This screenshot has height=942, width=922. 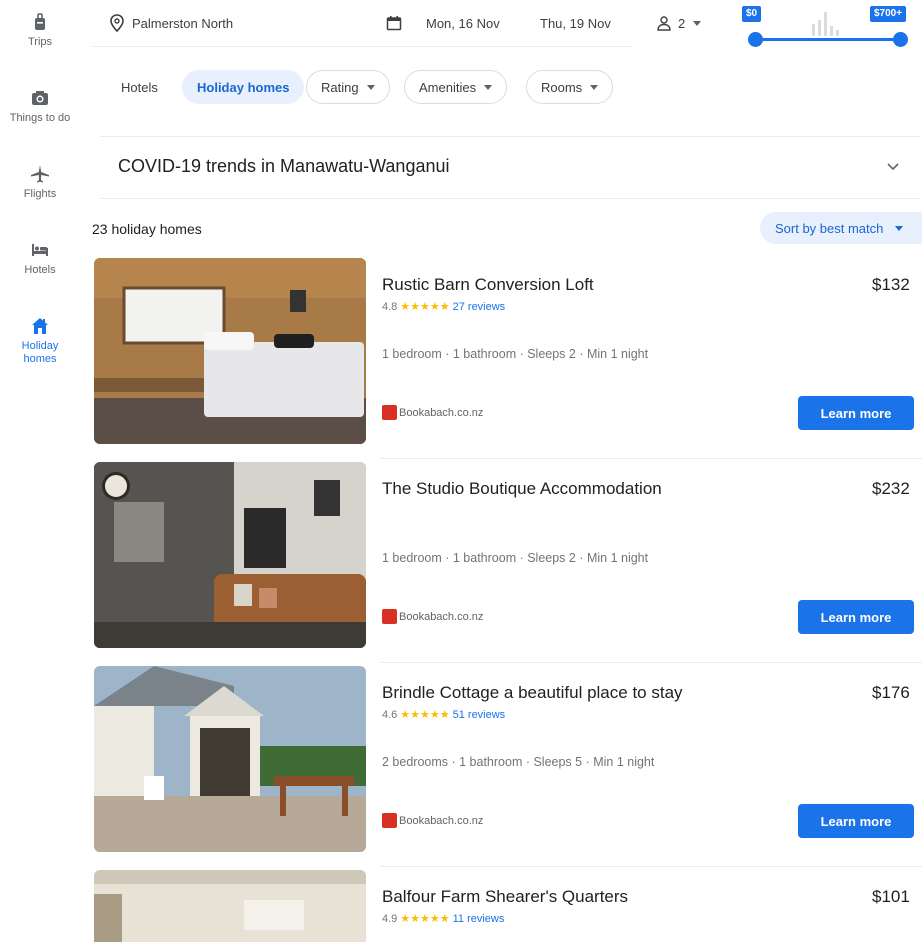 I want to click on listing-price: $176, so click(x=891, y=692).